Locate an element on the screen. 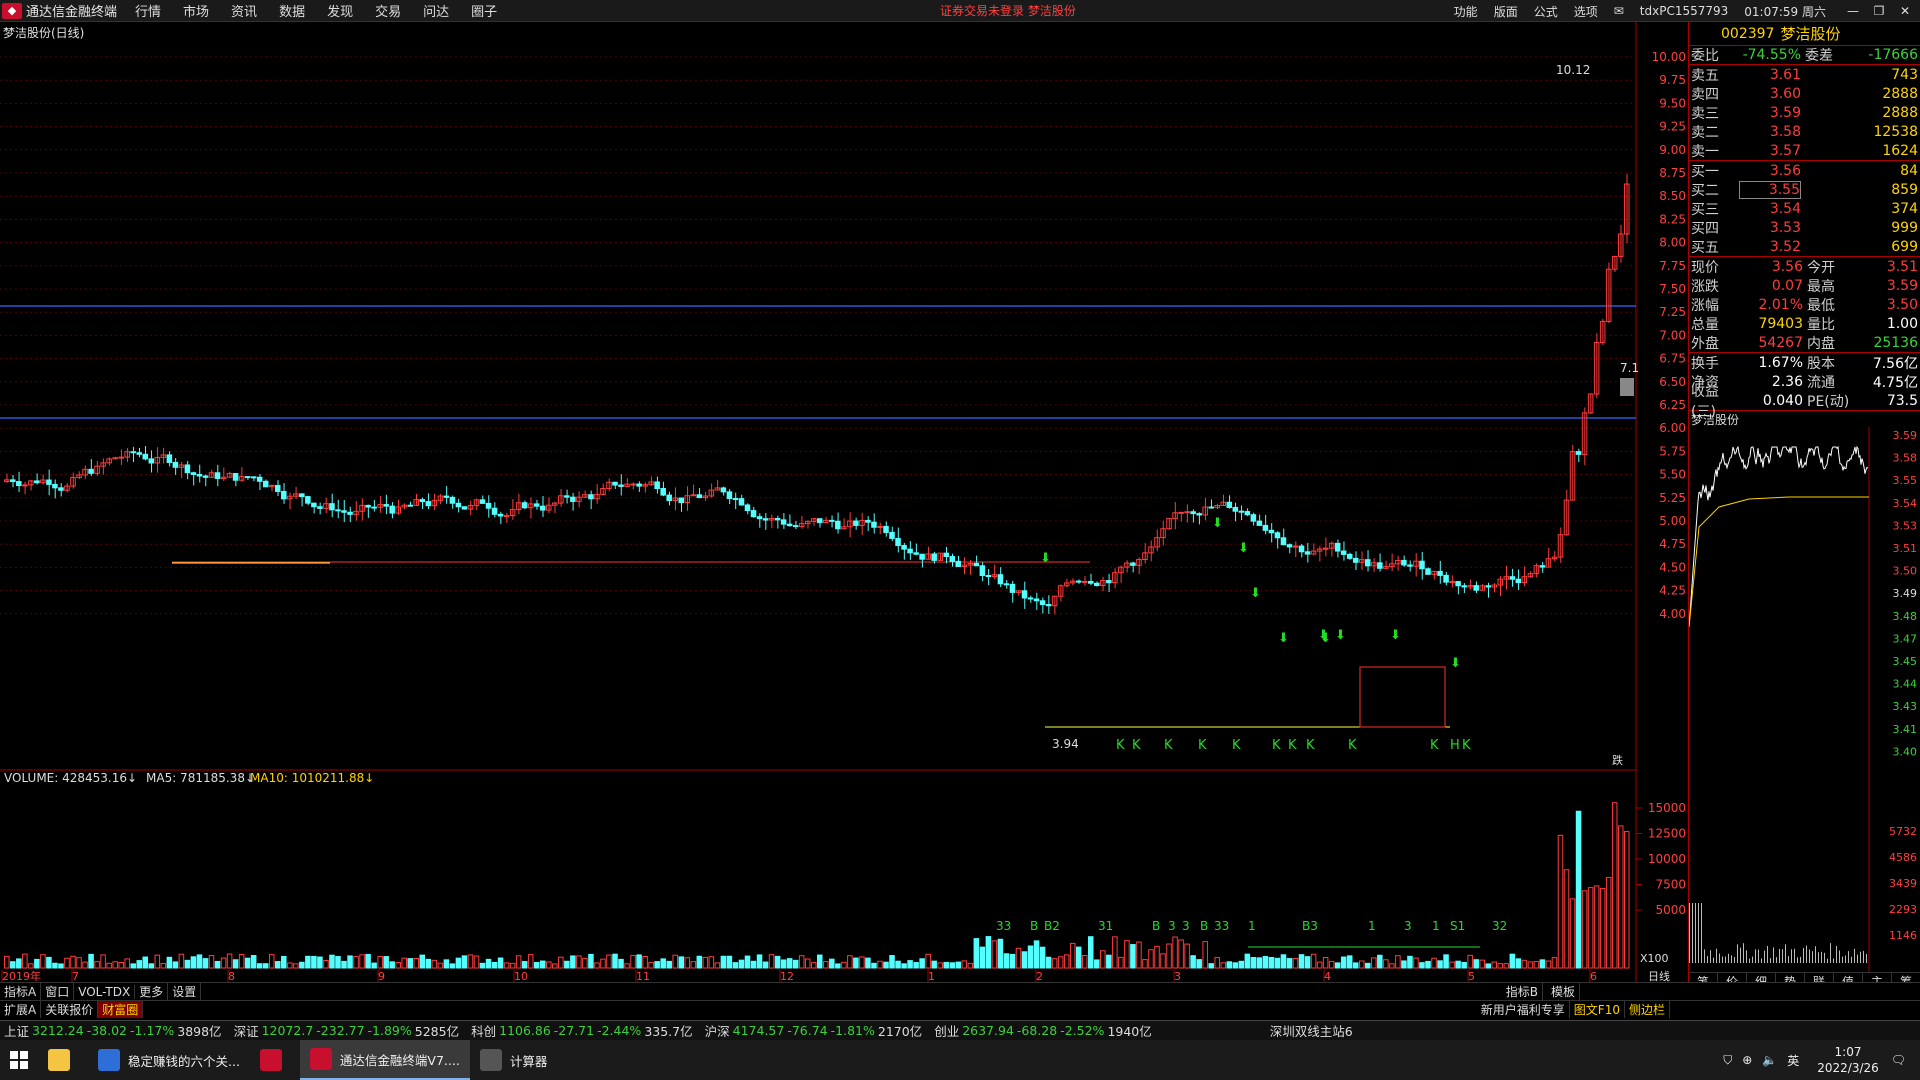 This screenshot has width=1920, height=1080. tab-template: 模板 is located at coordinates (1563, 991).